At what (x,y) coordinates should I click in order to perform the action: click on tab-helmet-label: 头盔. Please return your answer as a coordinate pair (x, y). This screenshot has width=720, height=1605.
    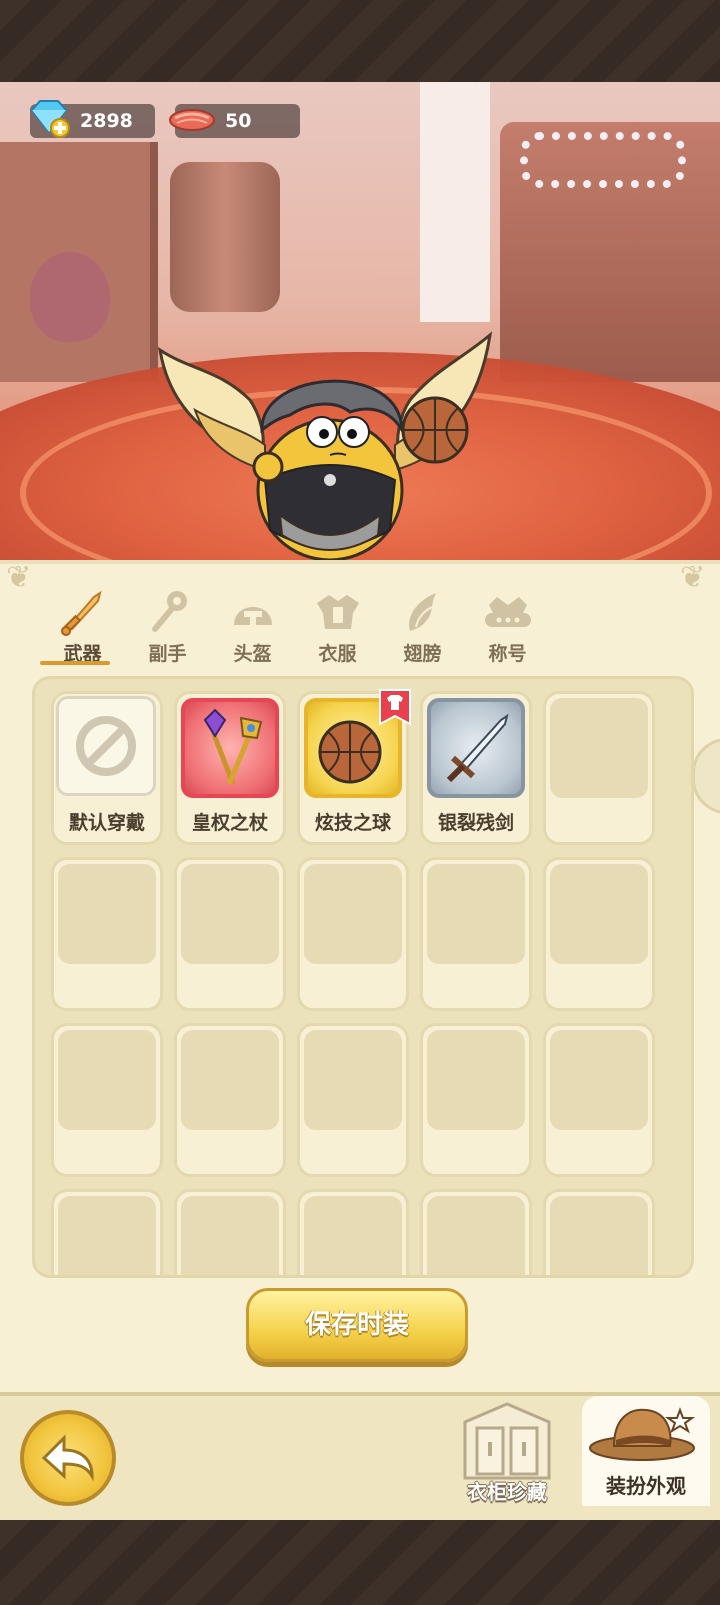
    Looking at the image, I should click on (252, 654).